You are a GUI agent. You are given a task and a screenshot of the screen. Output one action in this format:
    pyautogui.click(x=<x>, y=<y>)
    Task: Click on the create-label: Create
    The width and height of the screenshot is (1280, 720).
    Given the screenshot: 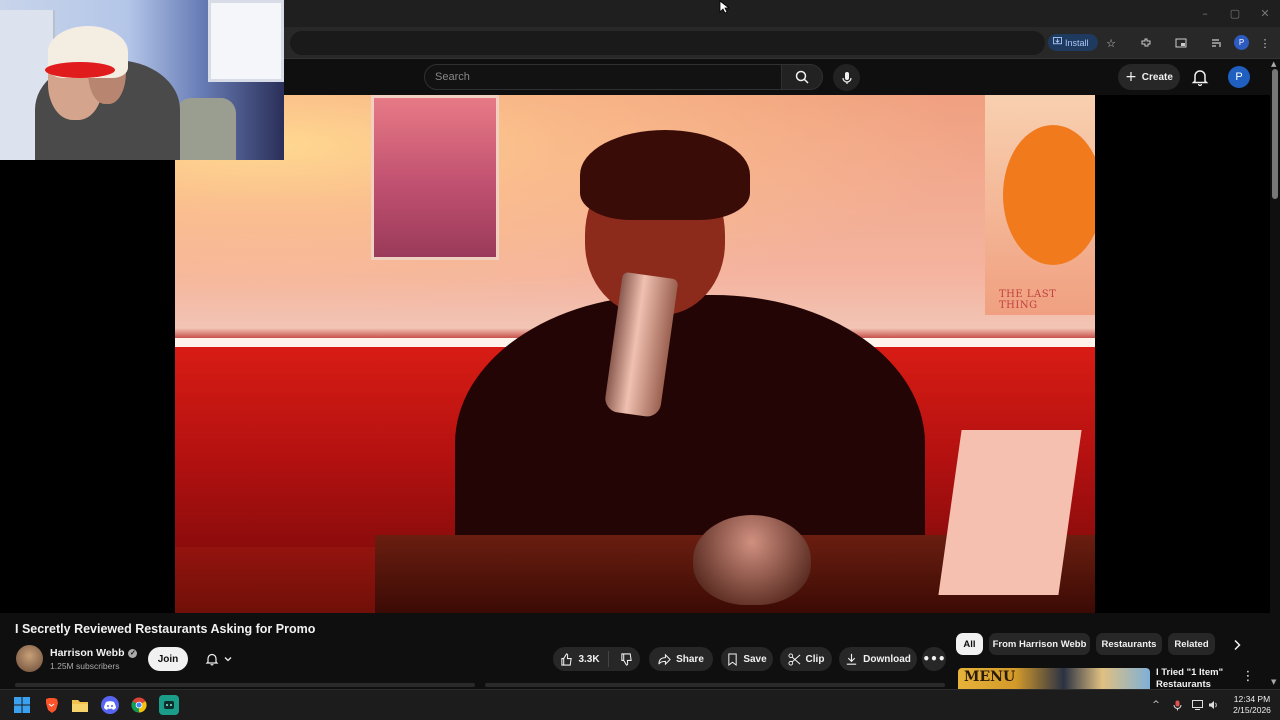 What is the action you would take?
    pyautogui.click(x=1157, y=77)
    